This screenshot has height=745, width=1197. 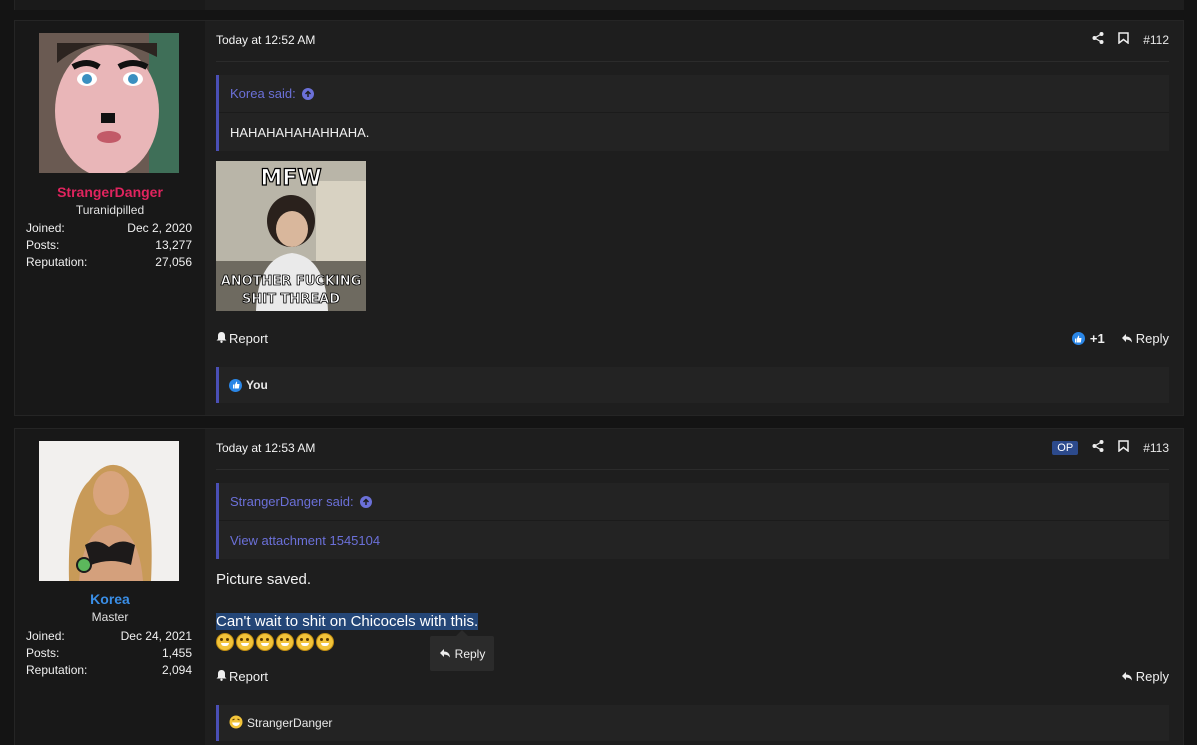 I want to click on stat-joined: Joined: Dec 2, 2020, so click(x=109, y=228).